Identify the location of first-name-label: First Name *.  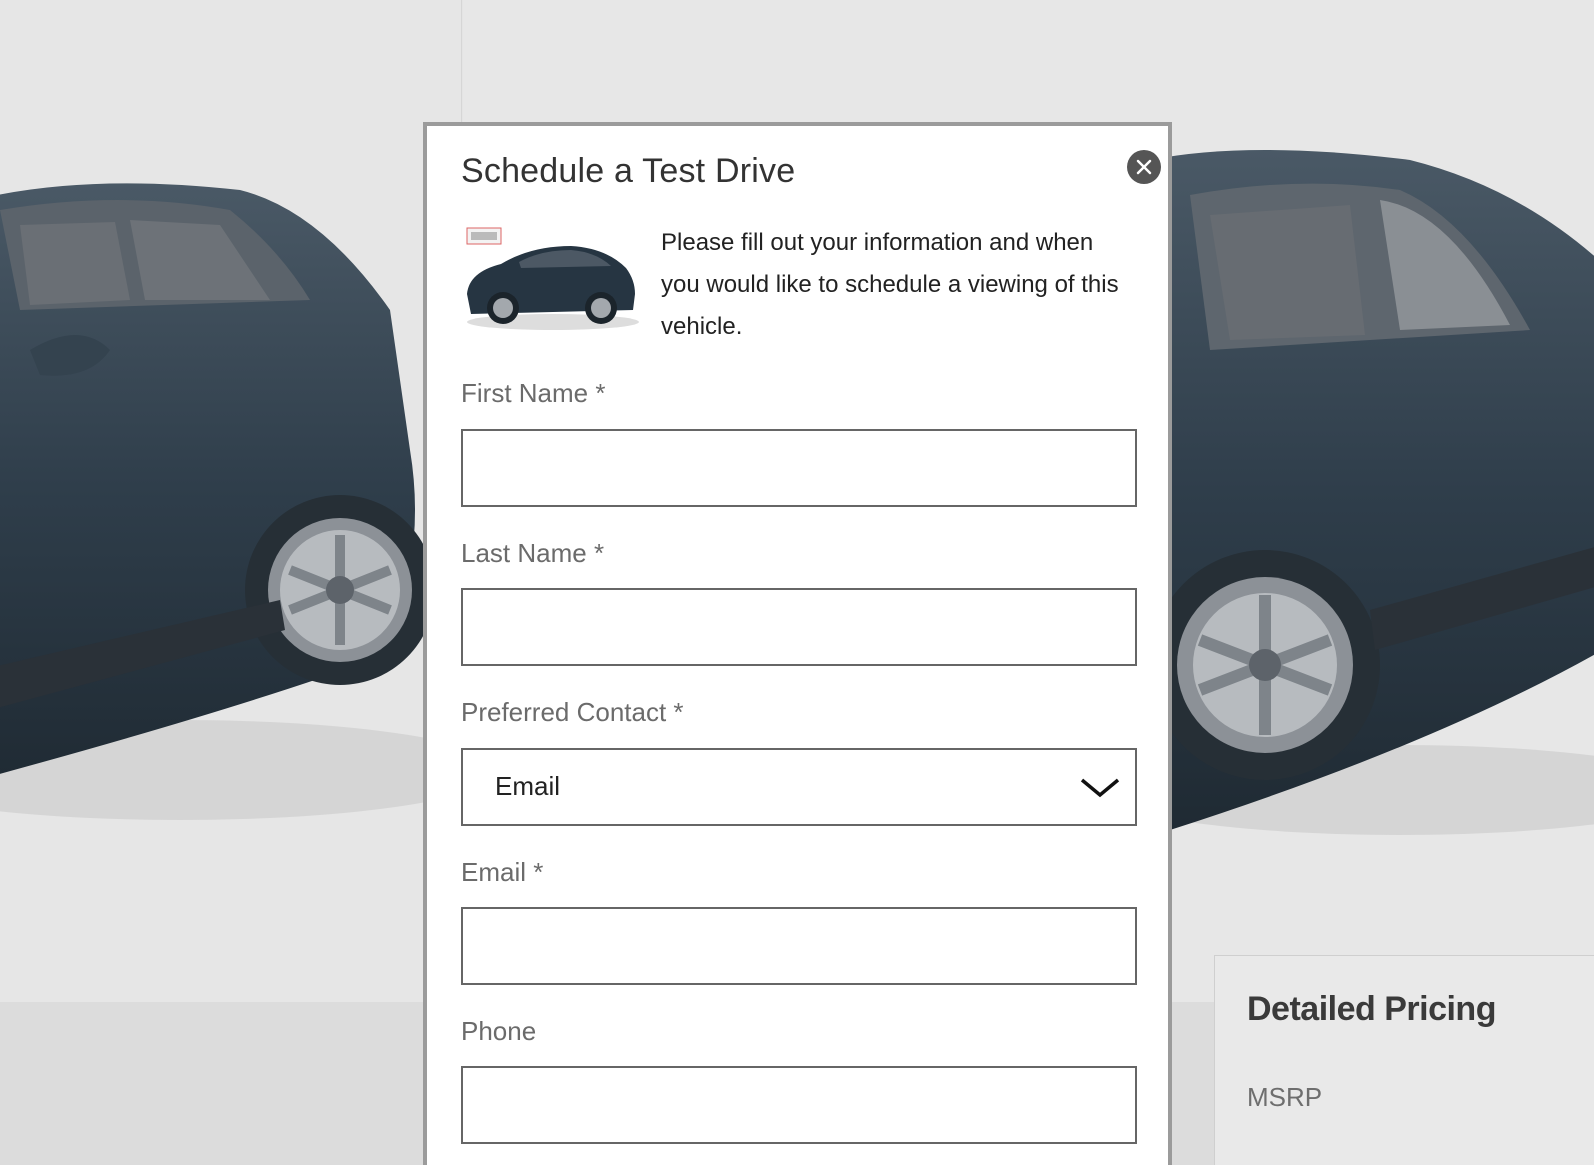
(533, 393).